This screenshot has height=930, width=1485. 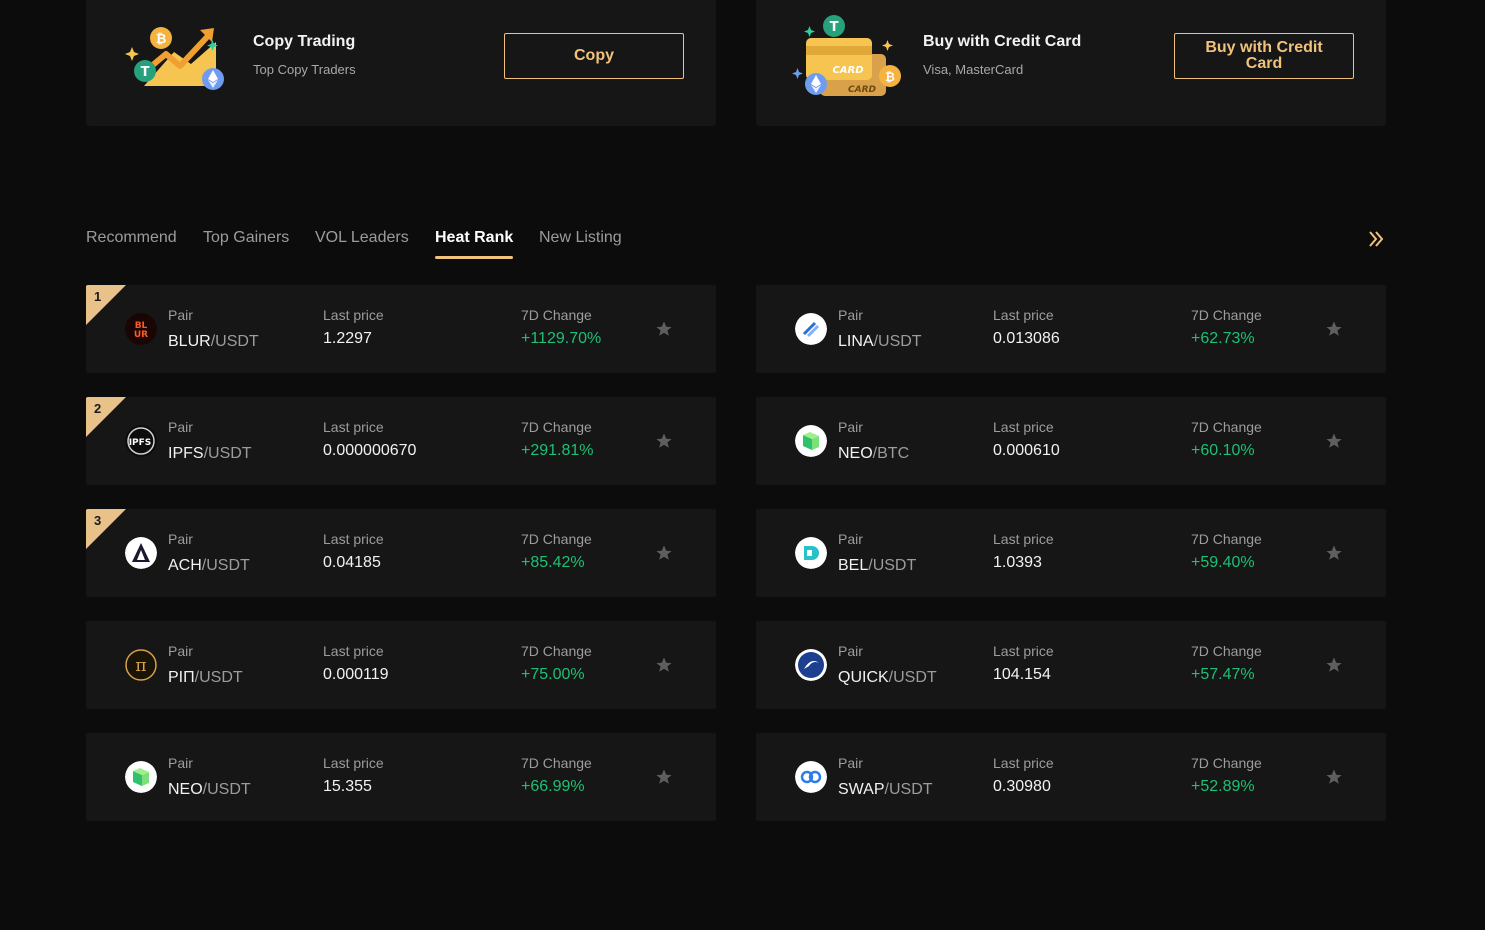 I want to click on swap-icon, so click(x=811, y=777).